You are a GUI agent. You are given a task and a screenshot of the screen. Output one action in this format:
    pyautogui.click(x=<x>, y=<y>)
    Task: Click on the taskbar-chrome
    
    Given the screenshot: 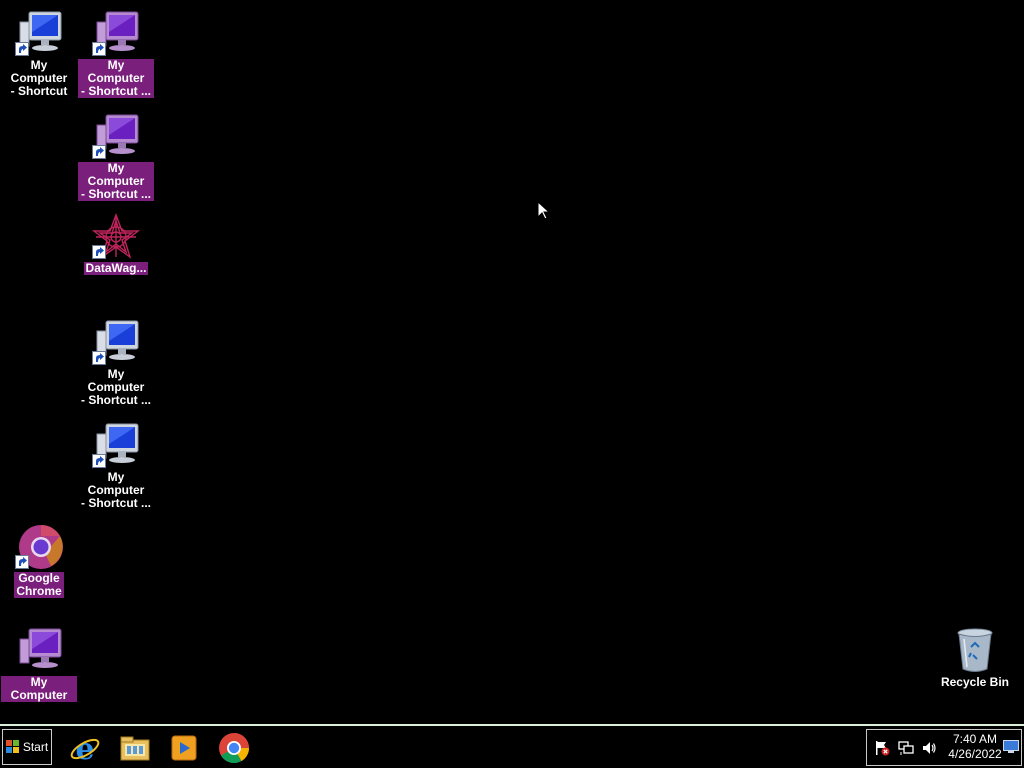 What is the action you would take?
    pyautogui.click(x=234, y=748)
    